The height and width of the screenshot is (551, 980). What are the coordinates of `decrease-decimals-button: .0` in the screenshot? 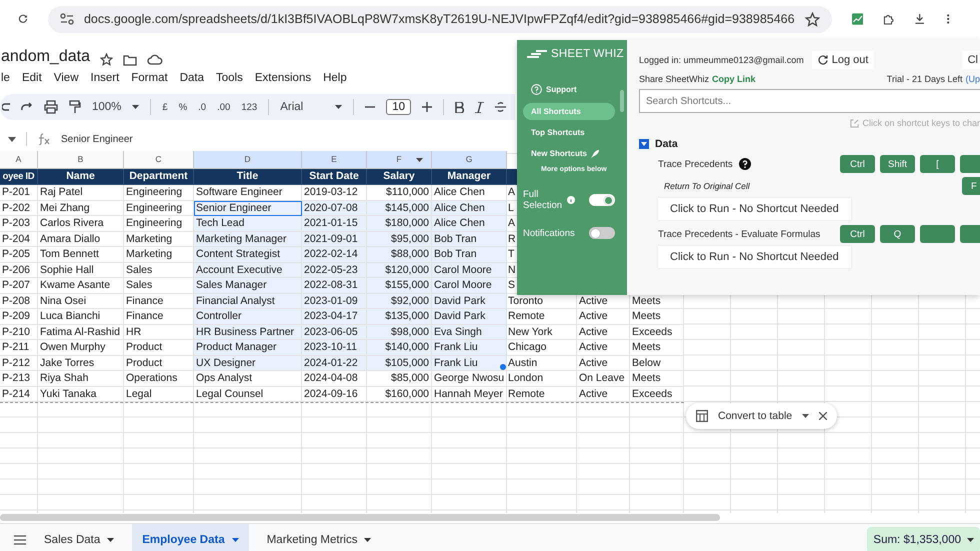 It's located at (202, 107).